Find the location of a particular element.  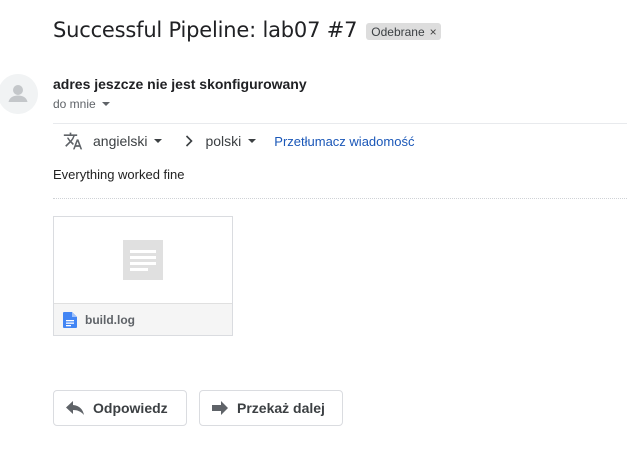

translate-bar: angielski polski Przetłumacz wiadomość is located at coordinates (238, 141).